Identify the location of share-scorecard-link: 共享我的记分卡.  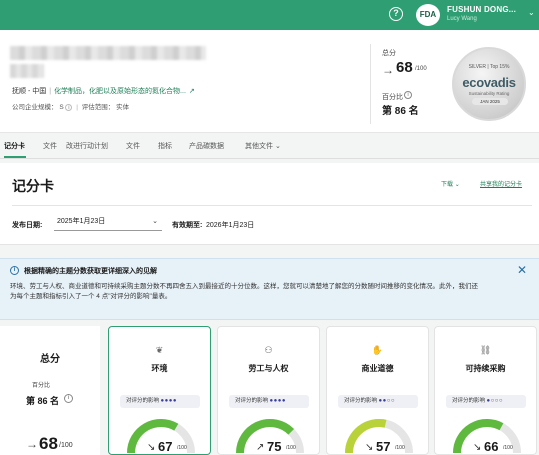
(501, 183).